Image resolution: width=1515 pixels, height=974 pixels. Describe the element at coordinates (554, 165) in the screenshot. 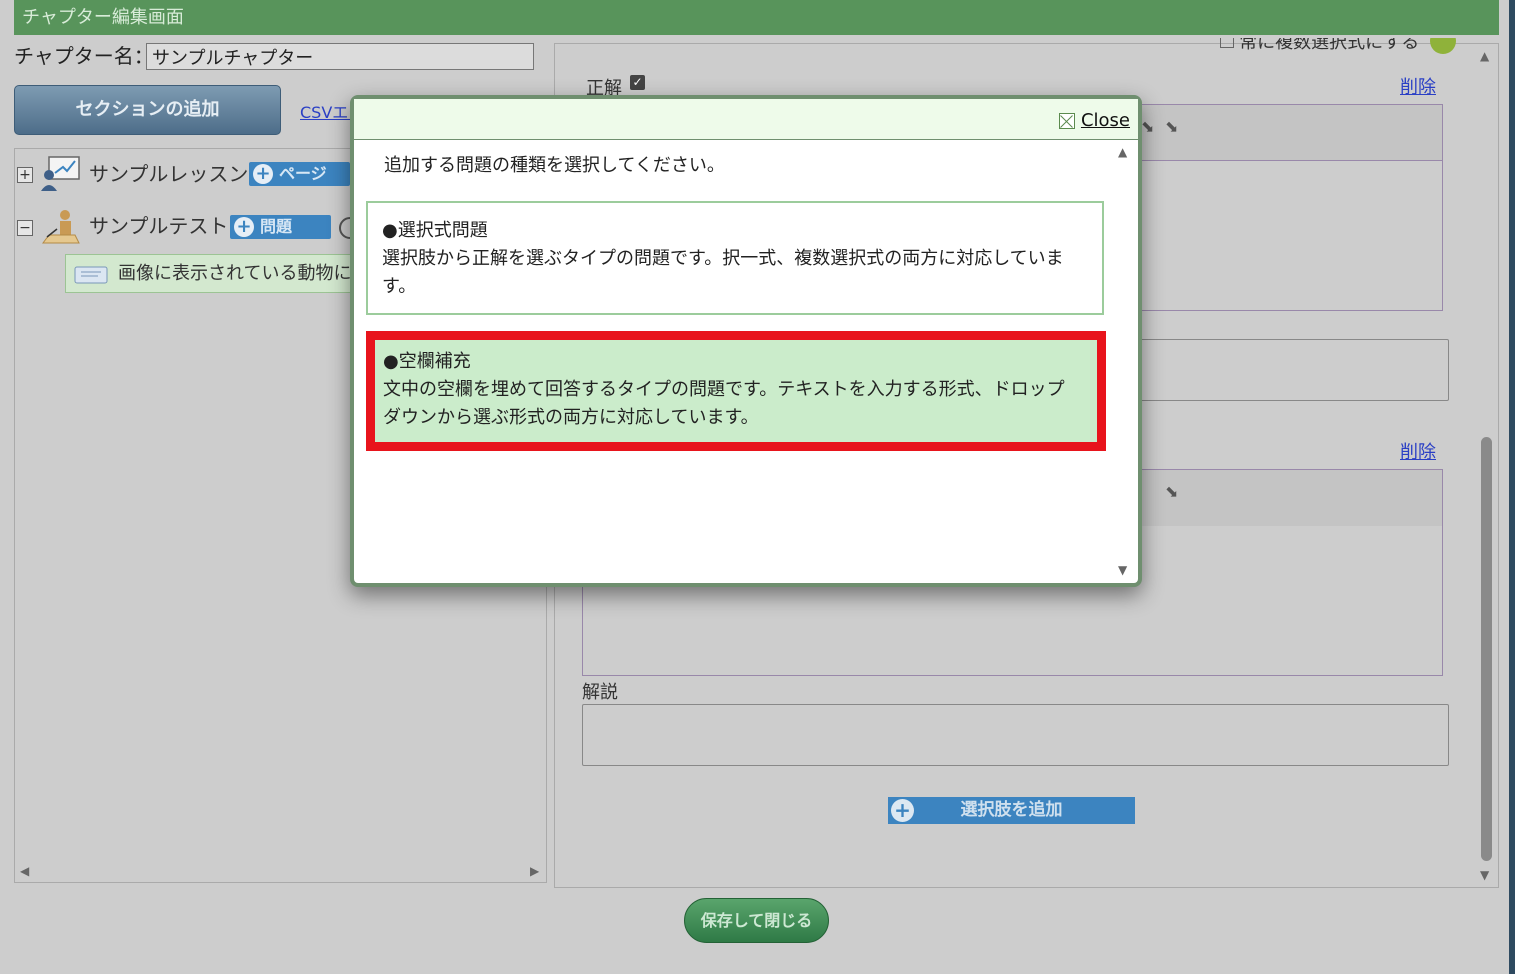

I see `dialog-instruction: 追加する問題の種類を選択してください。` at that location.